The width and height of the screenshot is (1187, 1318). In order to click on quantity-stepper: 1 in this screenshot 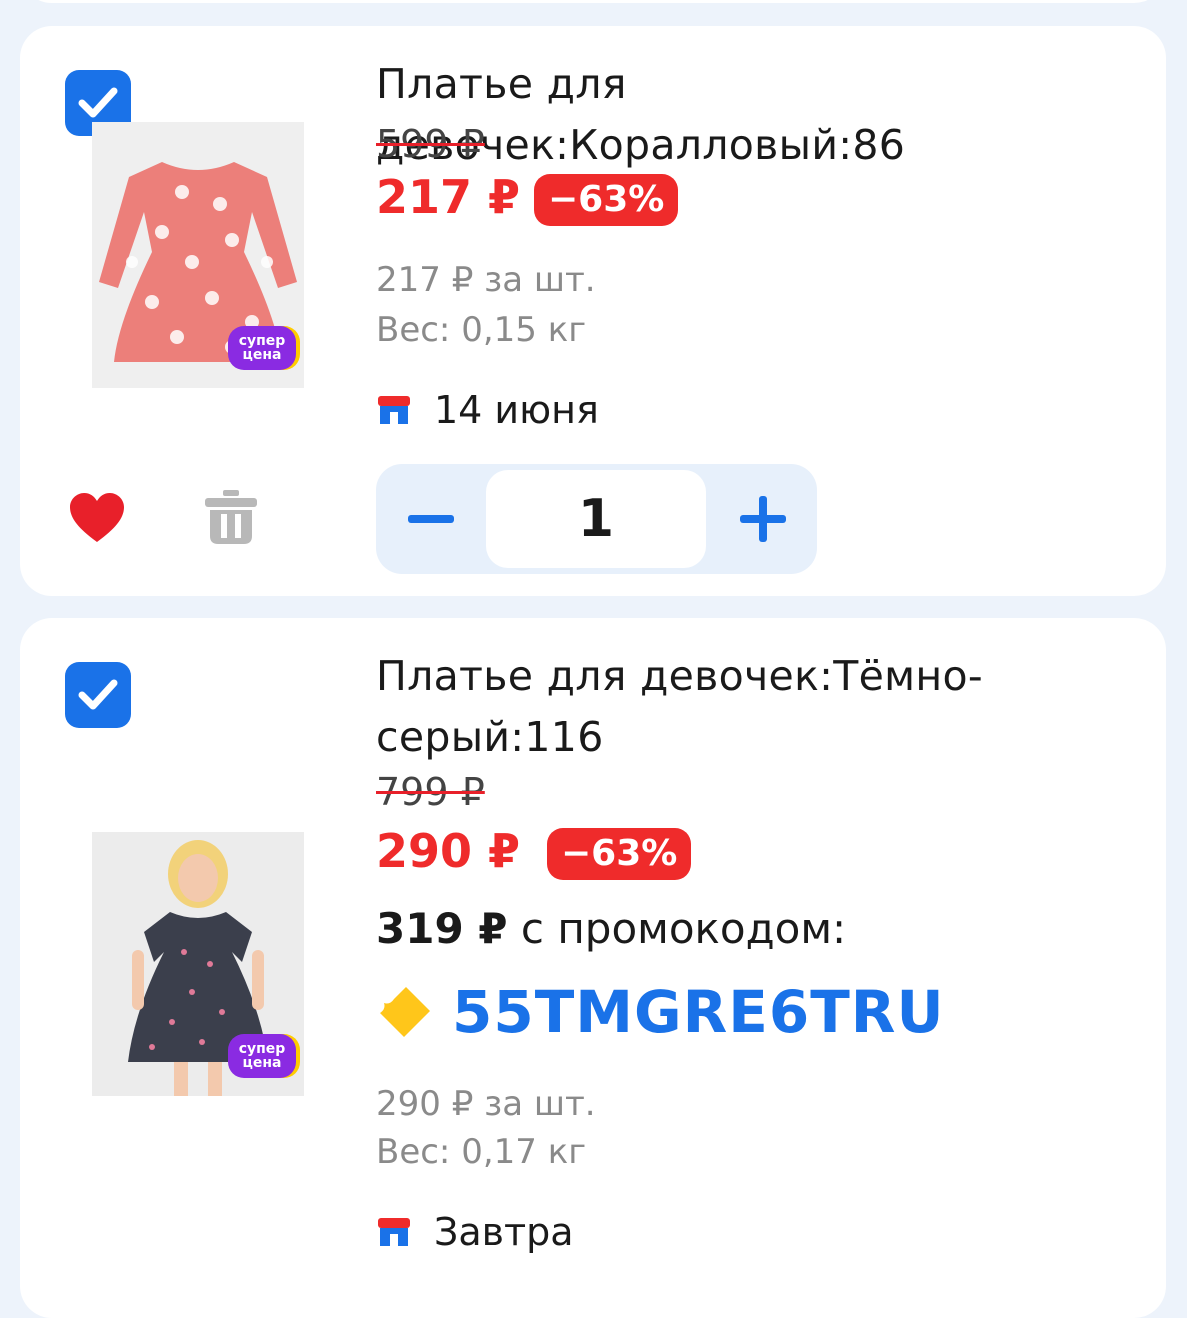, I will do `click(596, 519)`.